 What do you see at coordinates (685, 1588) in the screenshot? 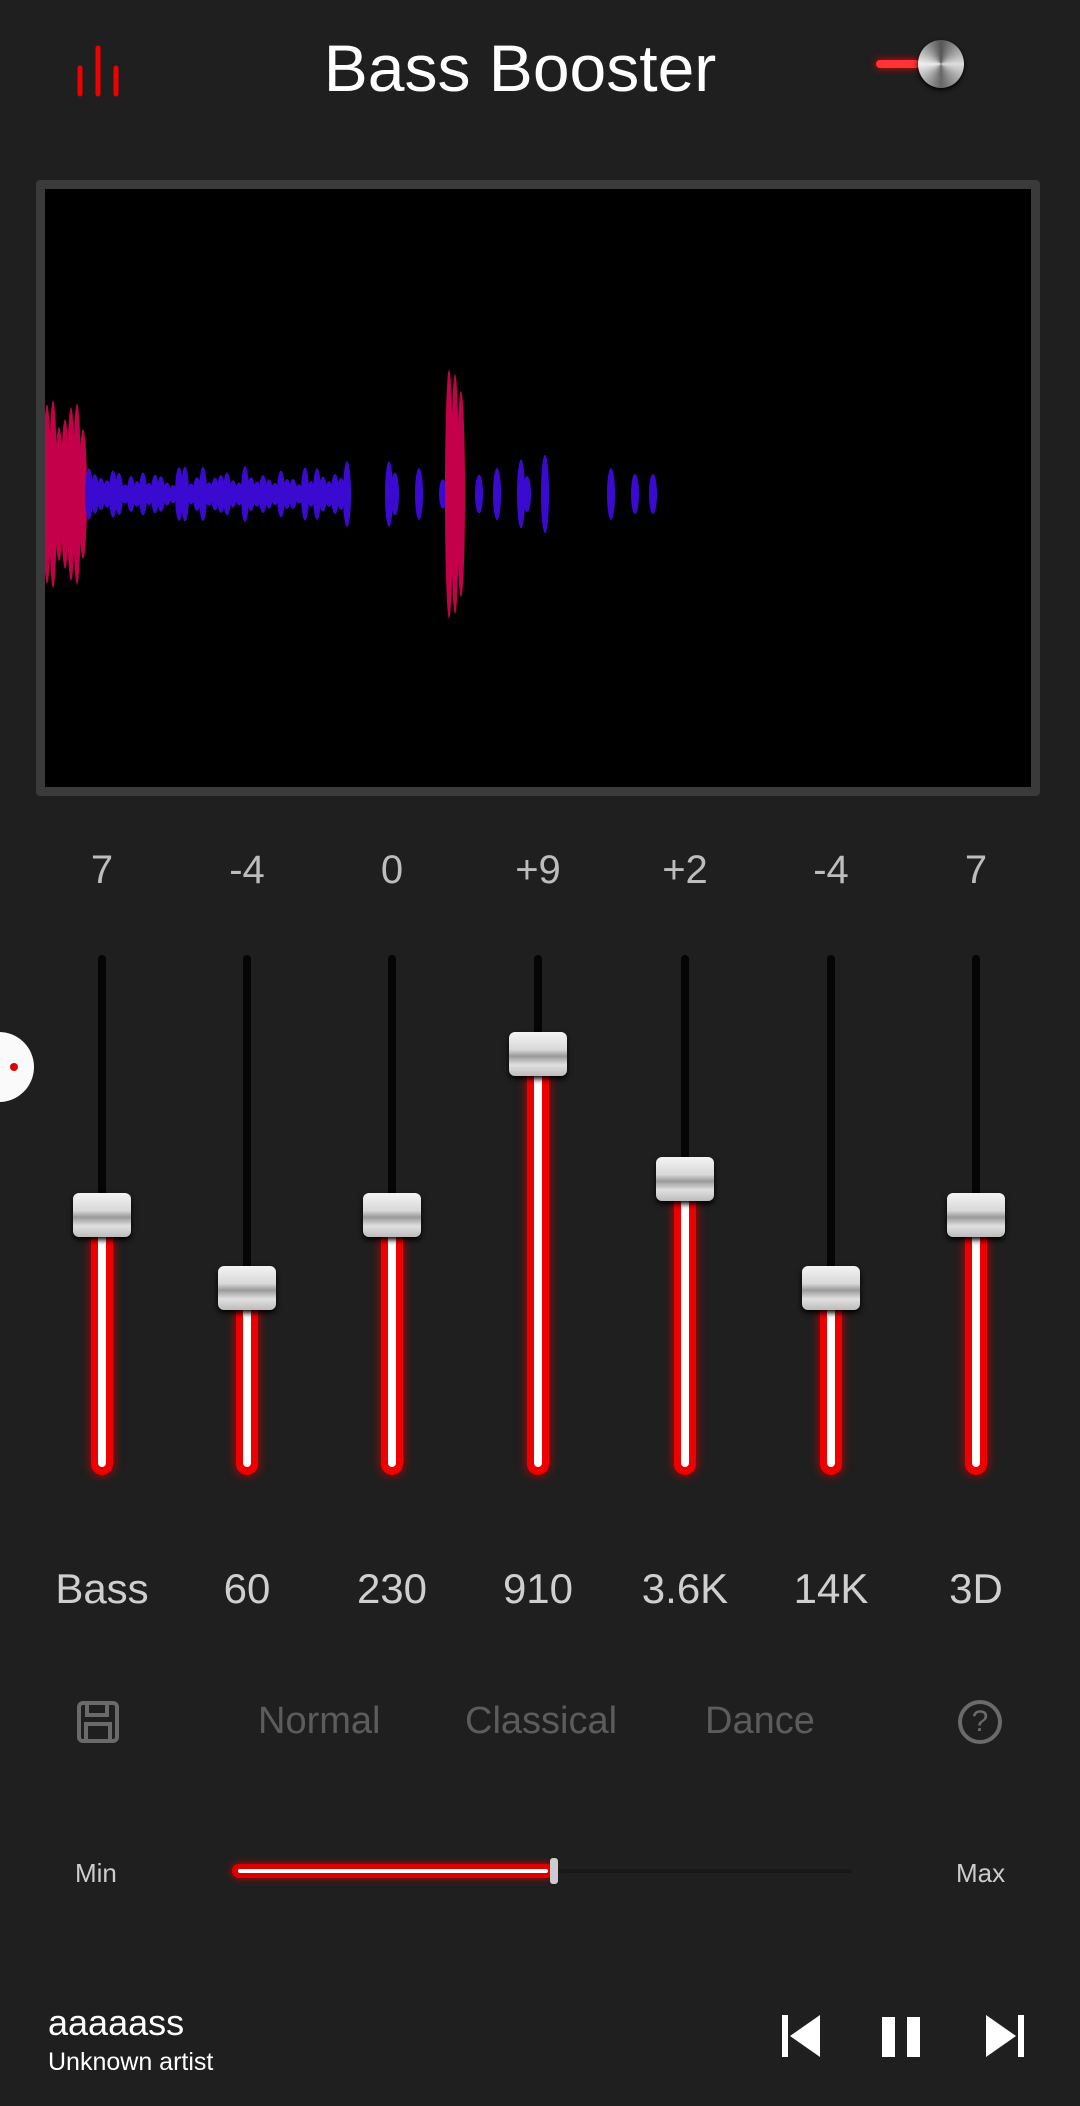
I see `band-label: 3.6K` at bounding box center [685, 1588].